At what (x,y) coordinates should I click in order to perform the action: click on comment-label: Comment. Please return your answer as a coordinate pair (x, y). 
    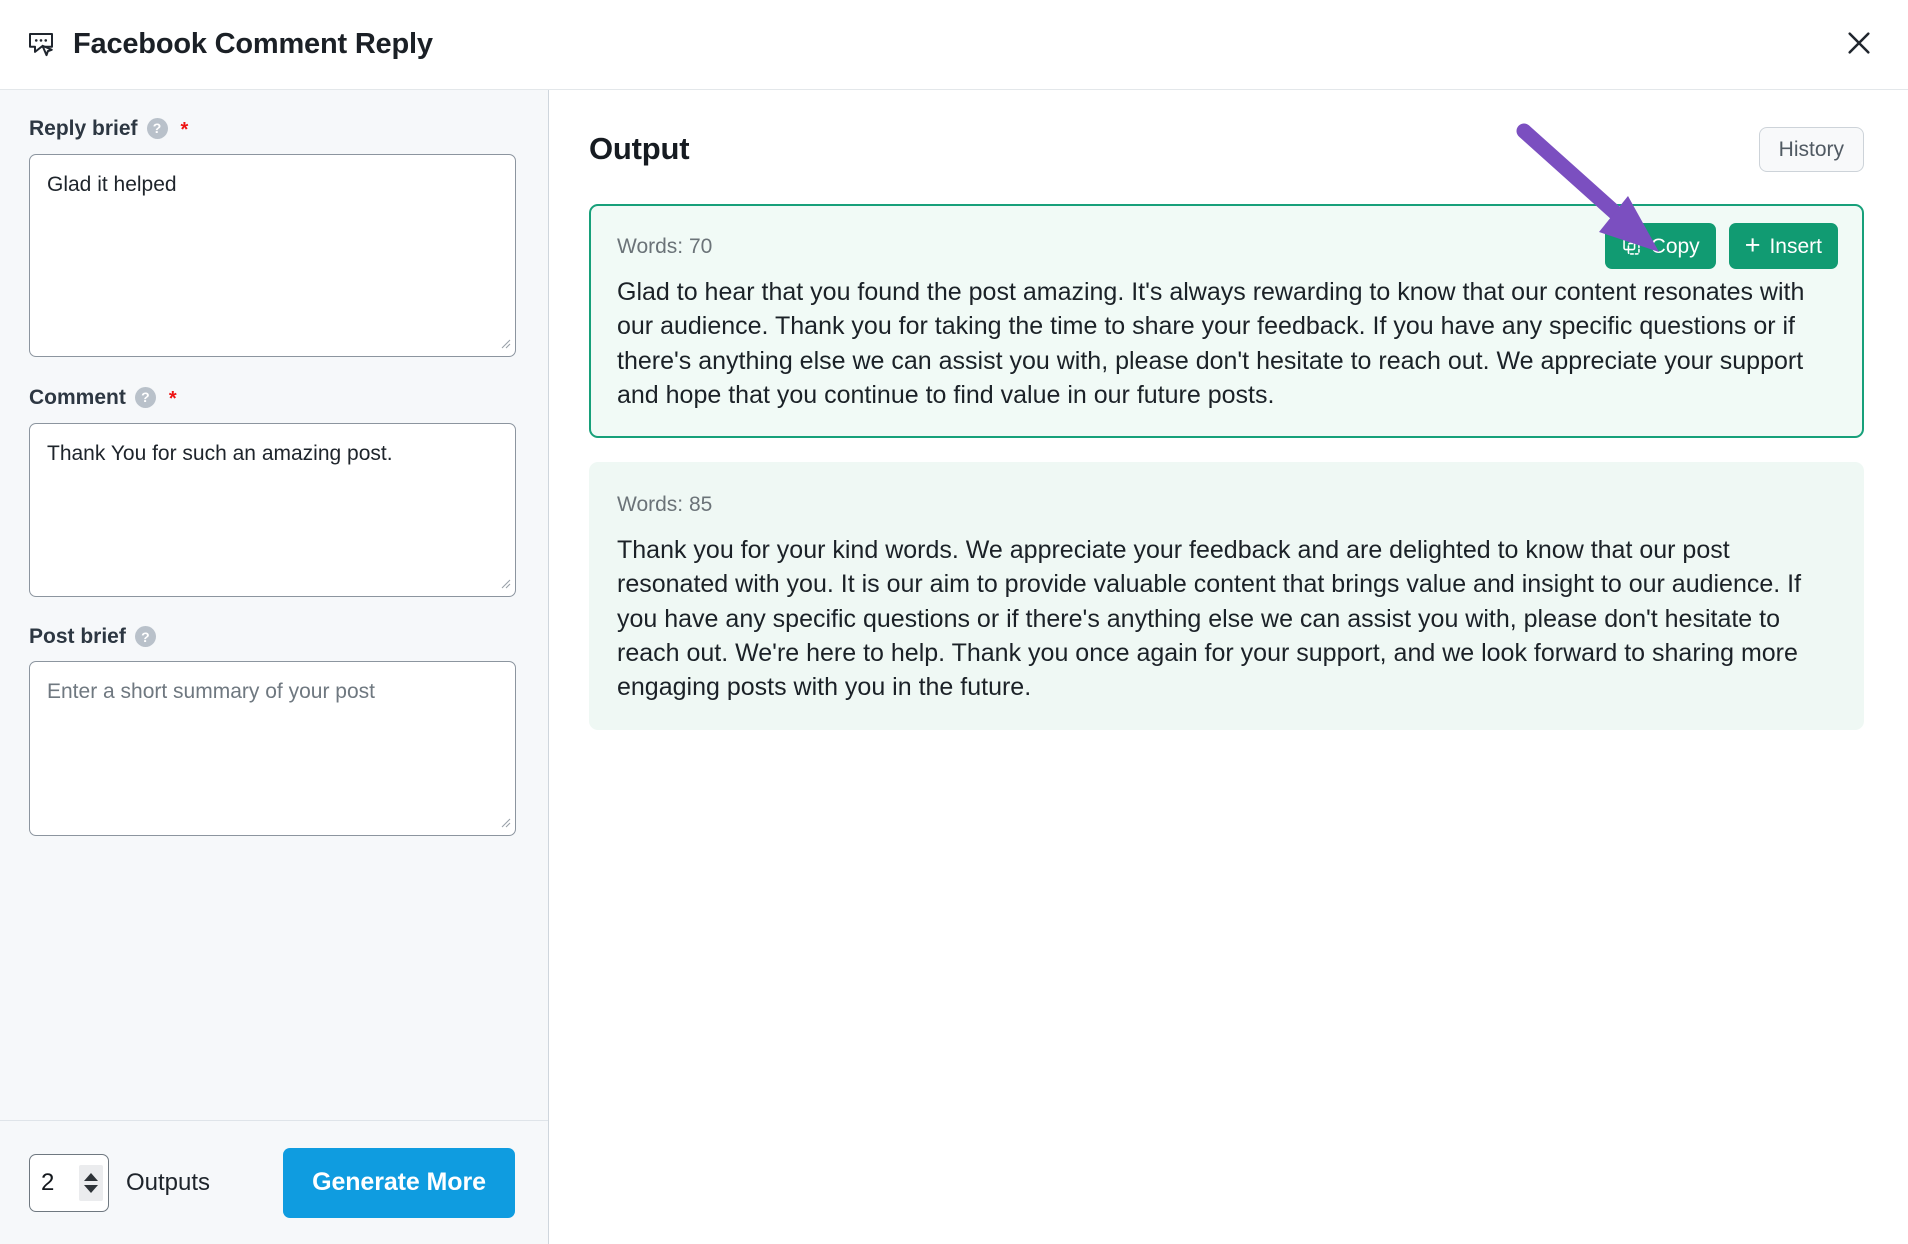
    Looking at the image, I should click on (77, 397).